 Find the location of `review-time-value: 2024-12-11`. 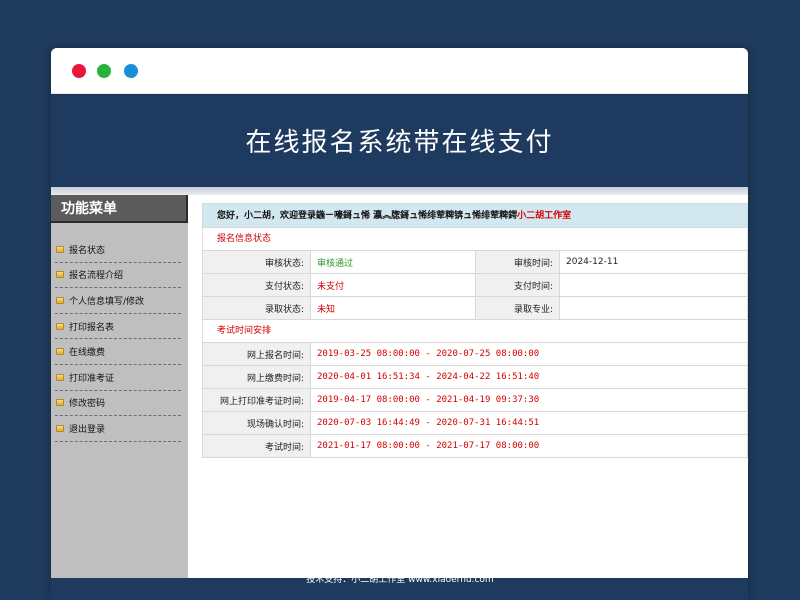

review-time-value: 2024-12-11 is located at coordinates (653, 262).